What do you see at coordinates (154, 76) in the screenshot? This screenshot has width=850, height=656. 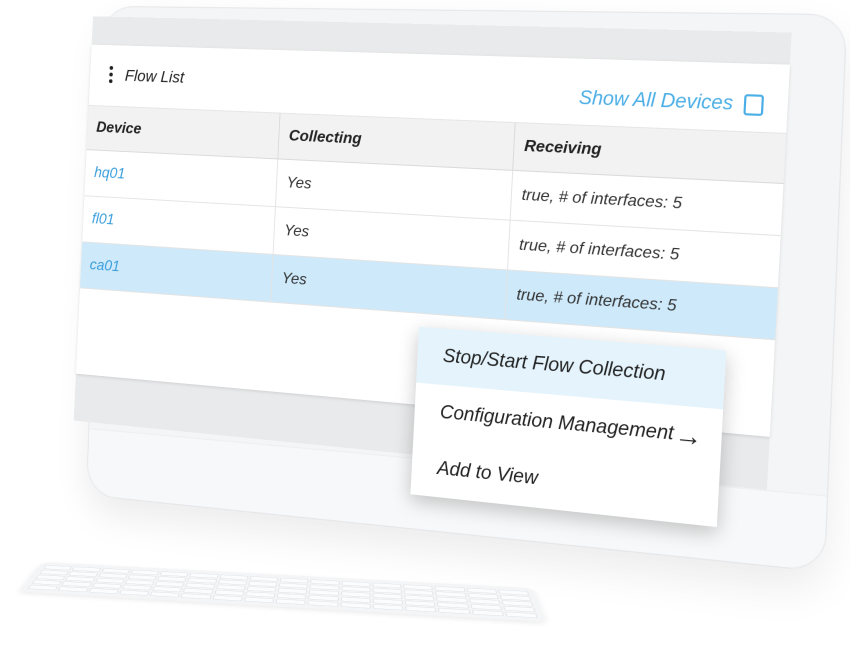 I see `panel-title: Flow List` at bounding box center [154, 76].